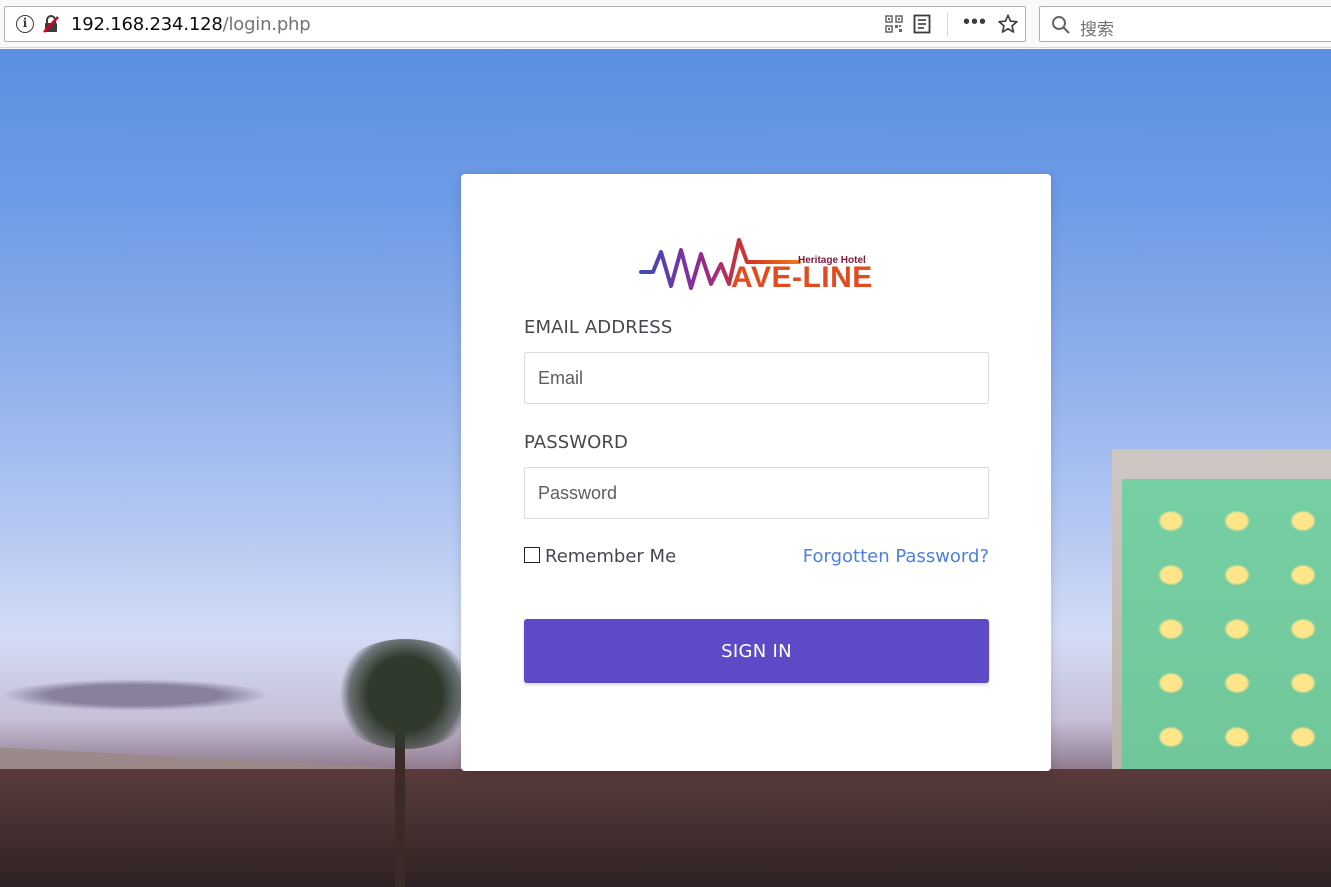  Describe the element at coordinates (756, 378) in the screenshot. I see `email-field` at that location.